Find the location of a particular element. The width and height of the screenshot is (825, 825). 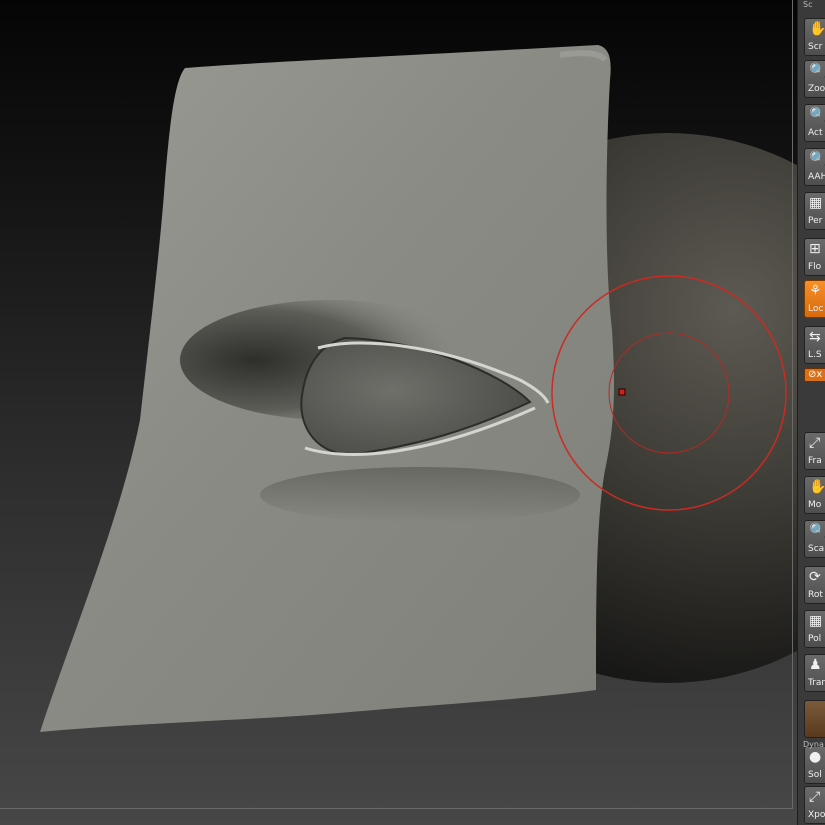

symmetry-toggle: ⊘x is located at coordinates (814, 375).